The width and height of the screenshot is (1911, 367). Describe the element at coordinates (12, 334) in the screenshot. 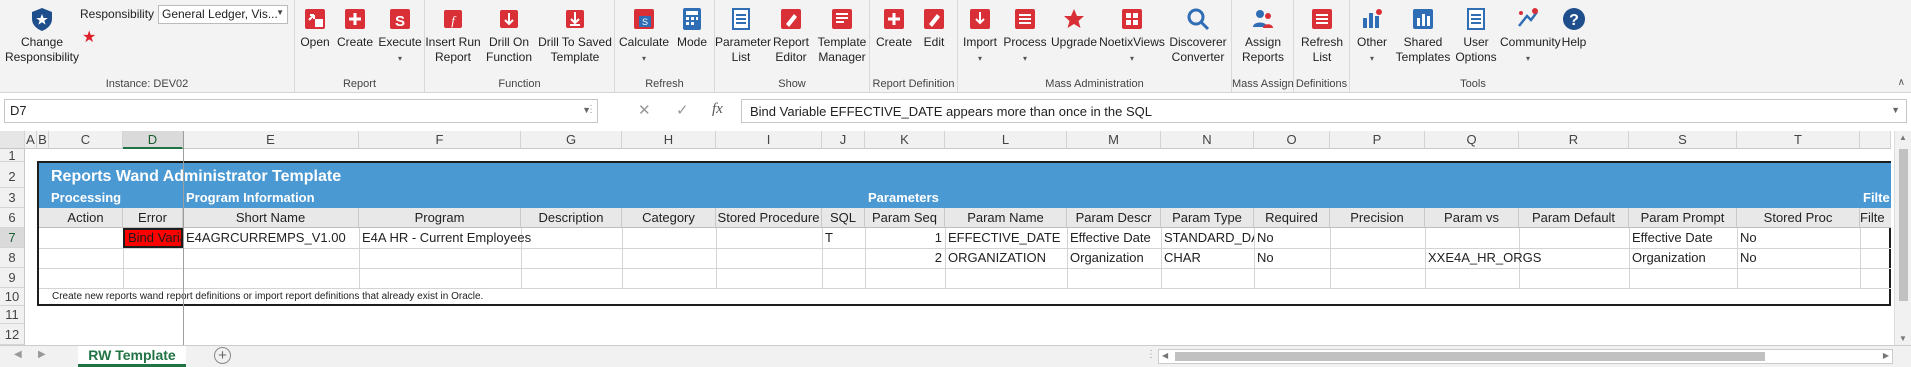

I see `row-header-12: 12` at that location.